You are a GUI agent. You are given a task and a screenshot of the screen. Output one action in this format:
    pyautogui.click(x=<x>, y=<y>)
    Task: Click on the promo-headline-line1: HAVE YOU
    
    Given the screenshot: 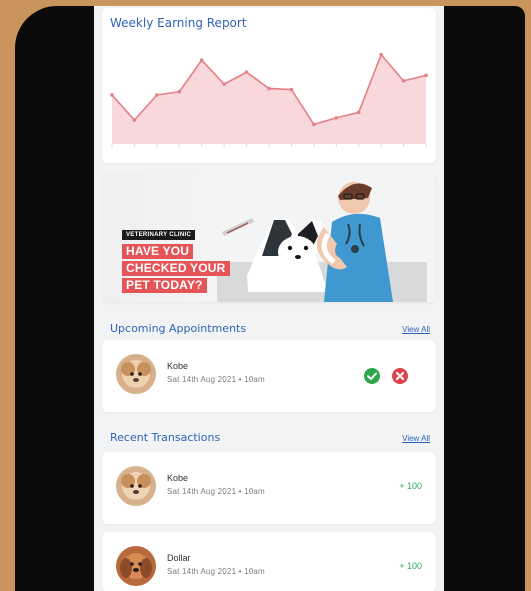 What is the action you would take?
    pyautogui.click(x=158, y=251)
    